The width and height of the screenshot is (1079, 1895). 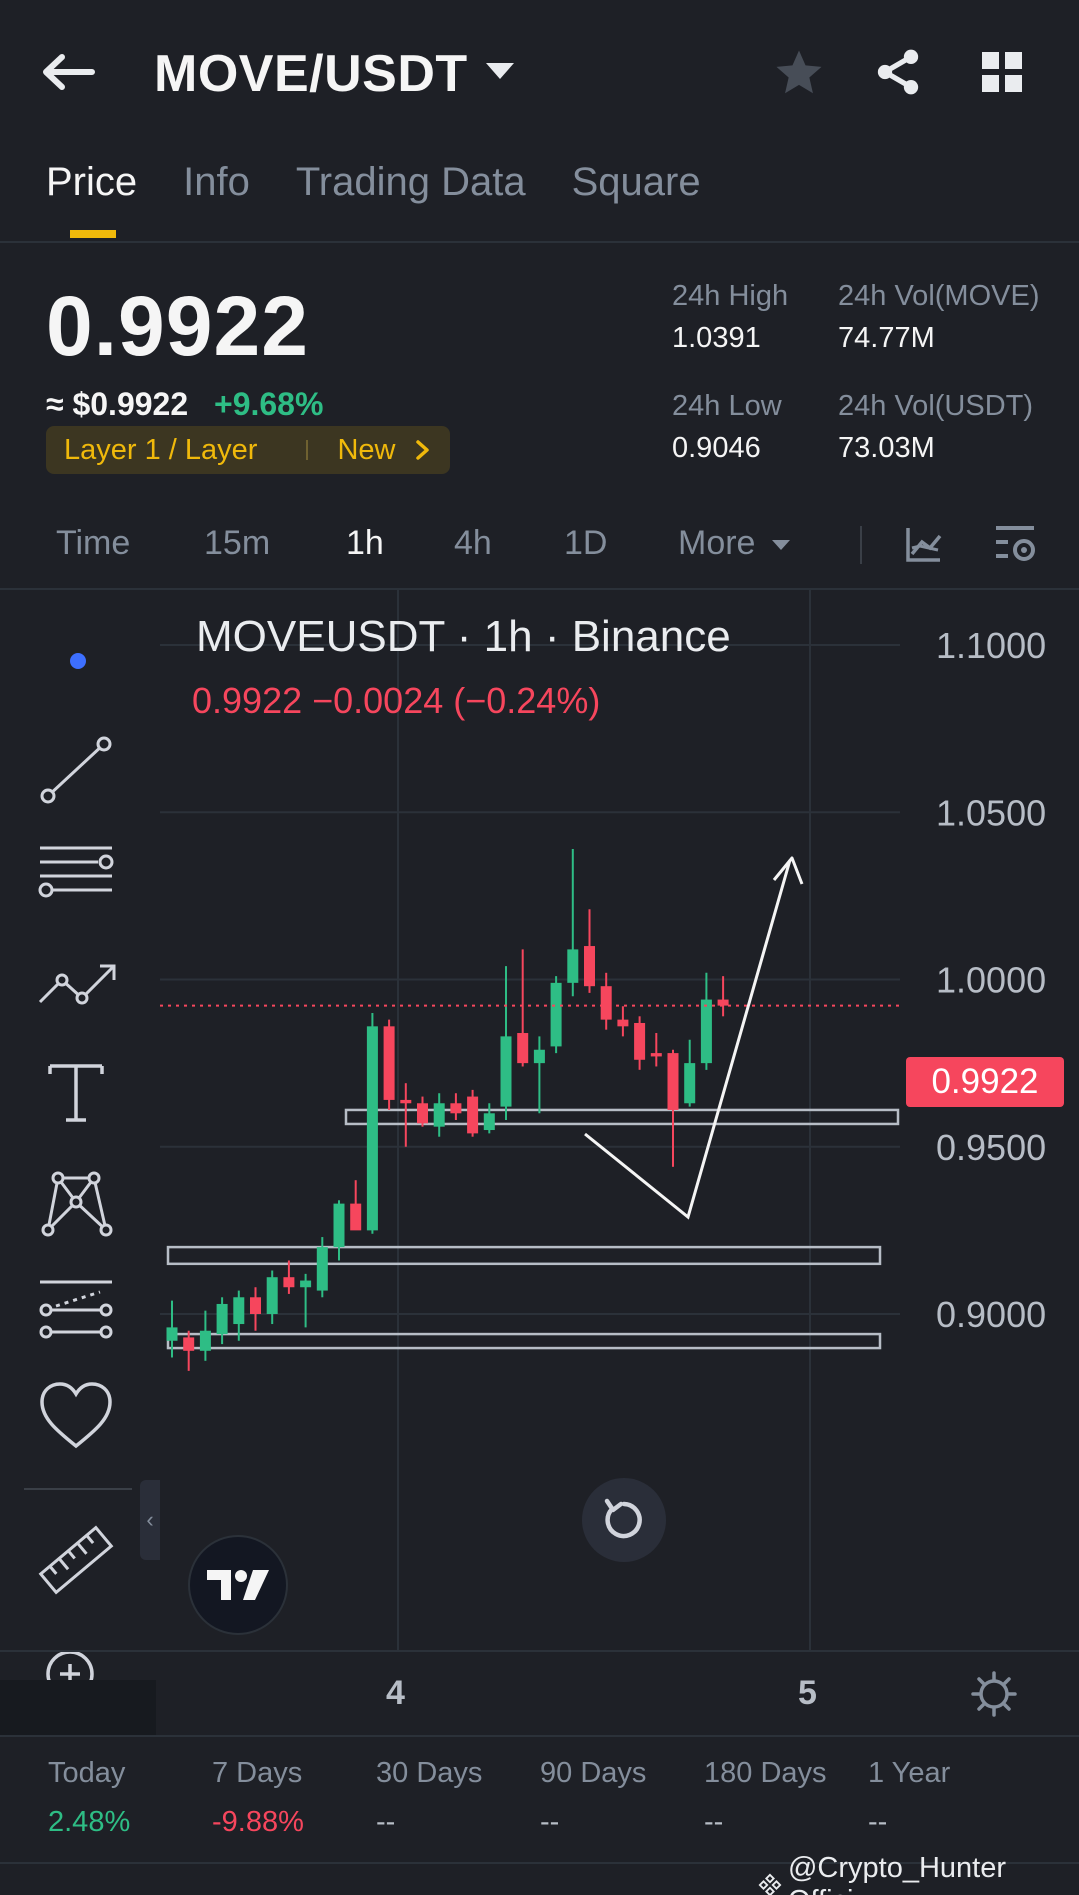 I want to click on interval-4h: 4h, so click(x=473, y=543).